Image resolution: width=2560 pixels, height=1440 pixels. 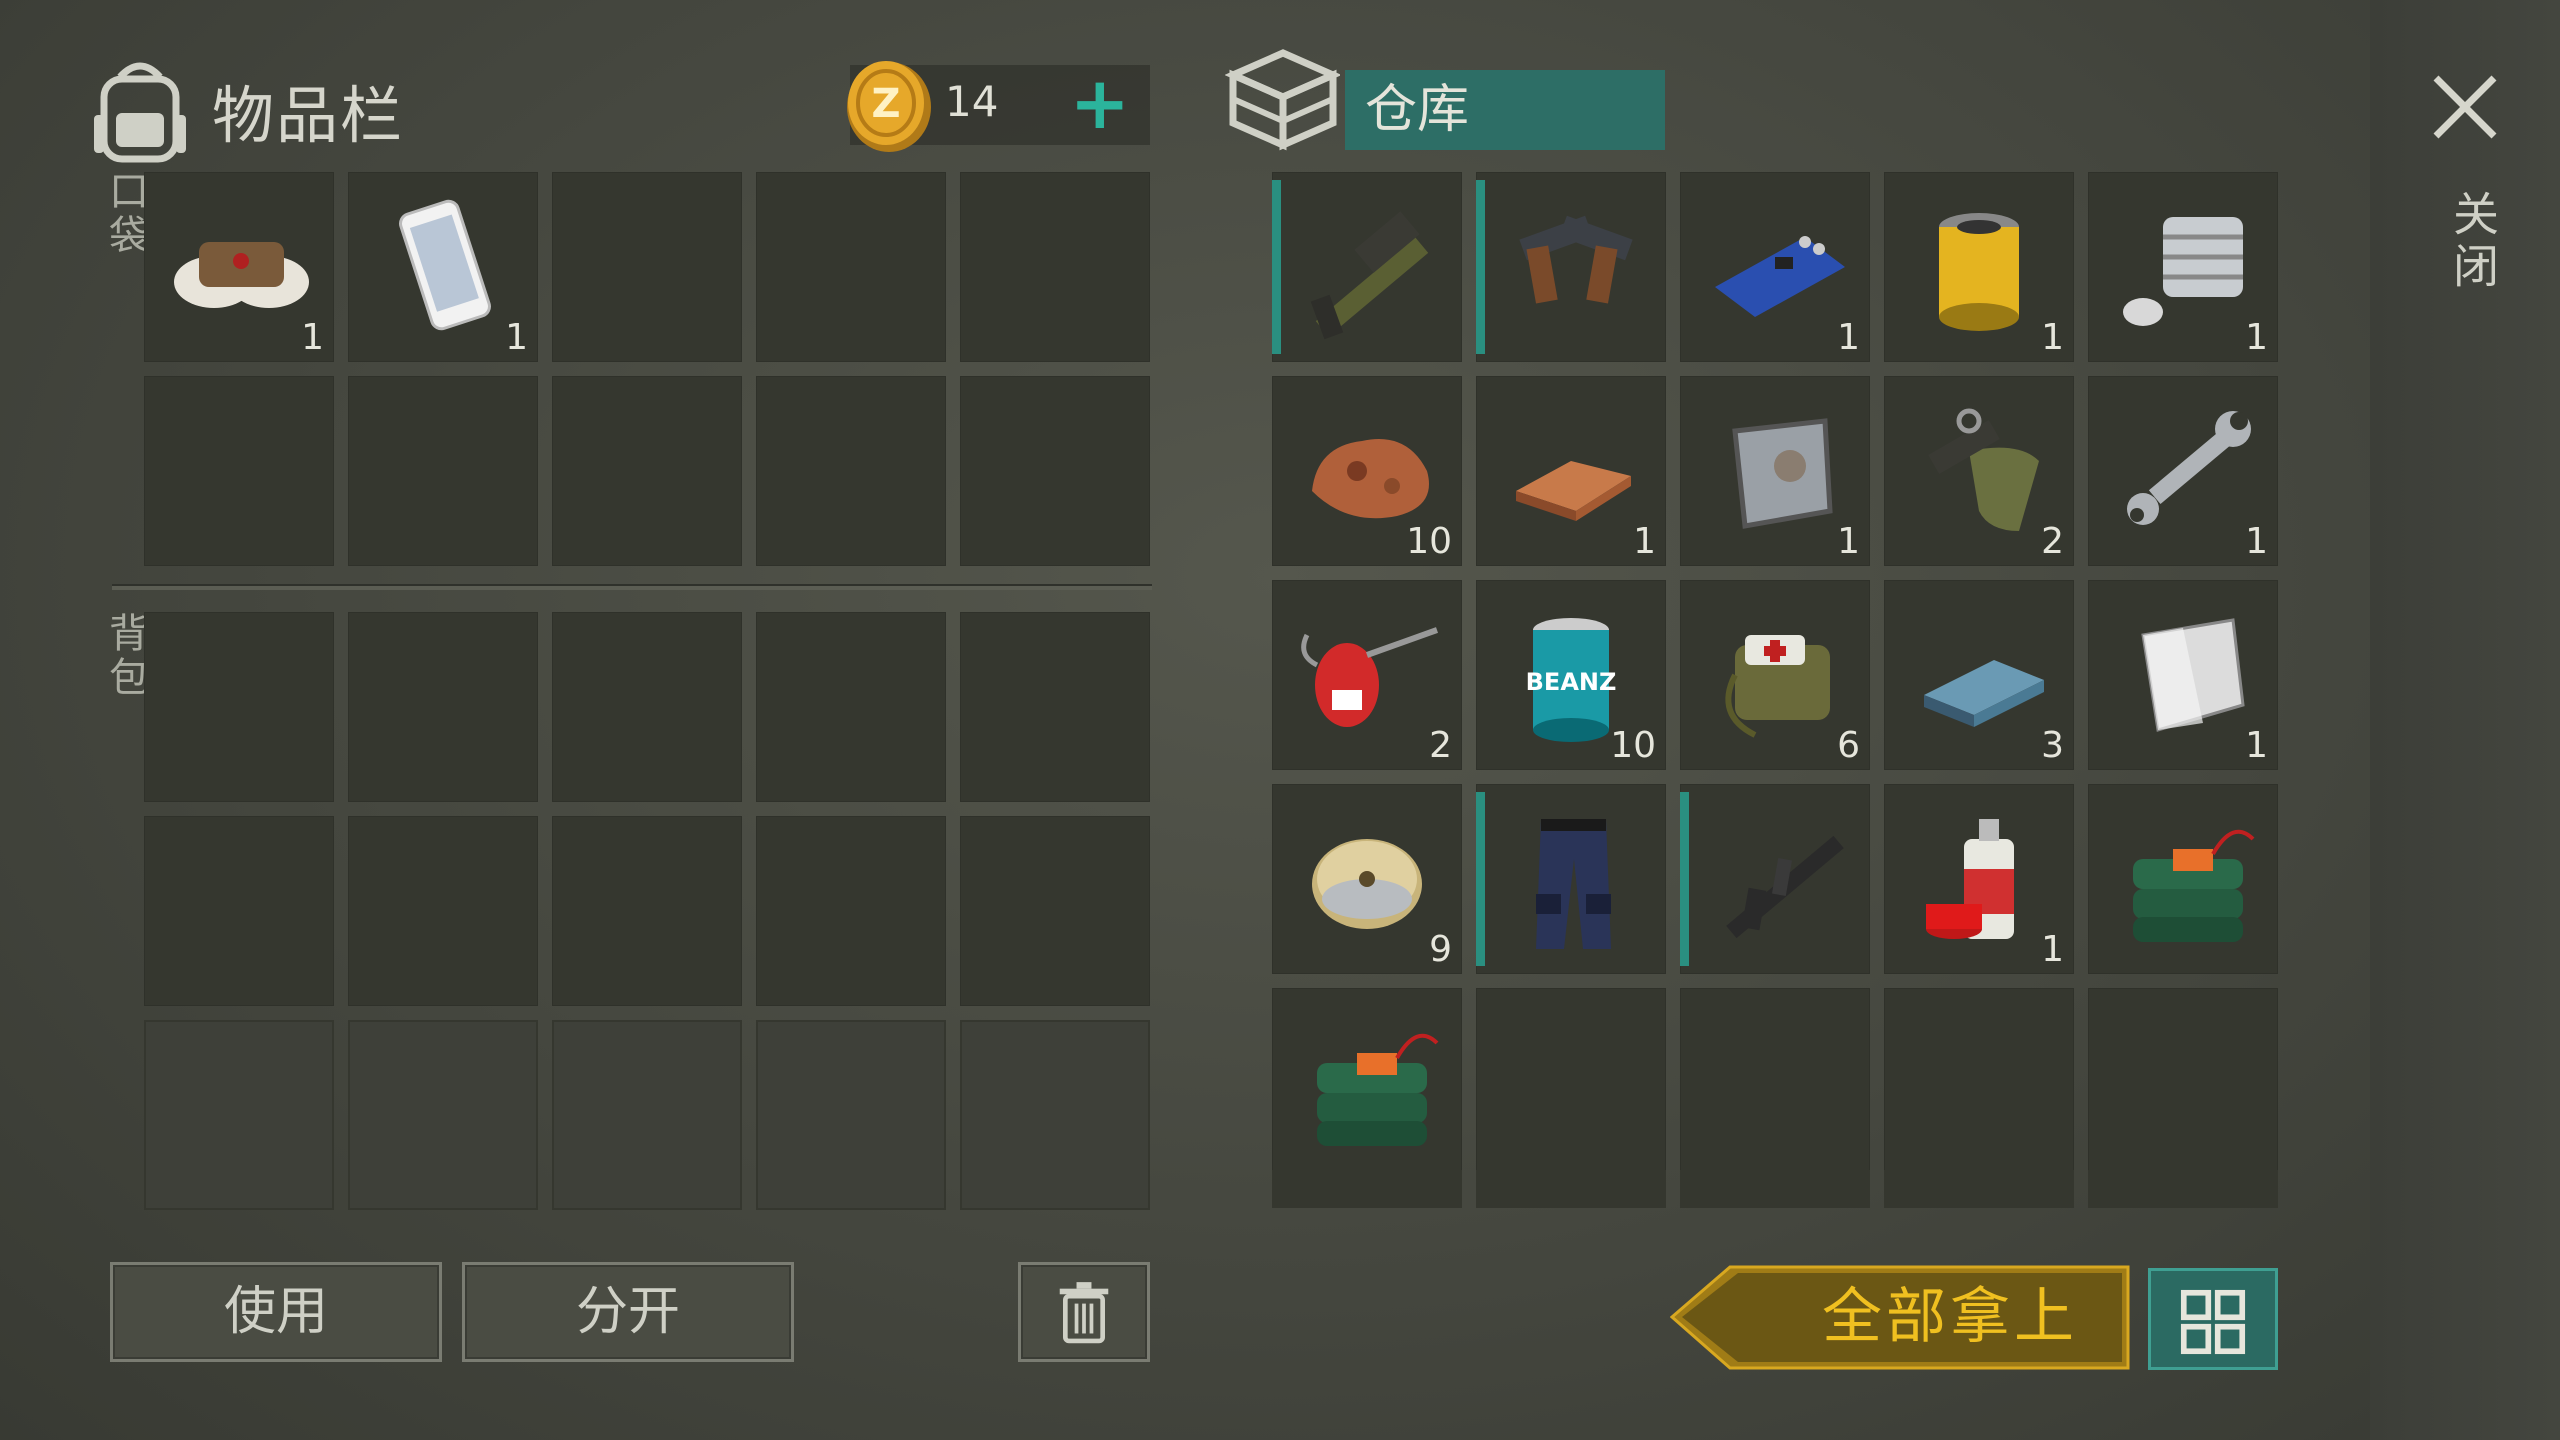 What do you see at coordinates (2213, 1319) in the screenshot?
I see `sort-layout-button` at bounding box center [2213, 1319].